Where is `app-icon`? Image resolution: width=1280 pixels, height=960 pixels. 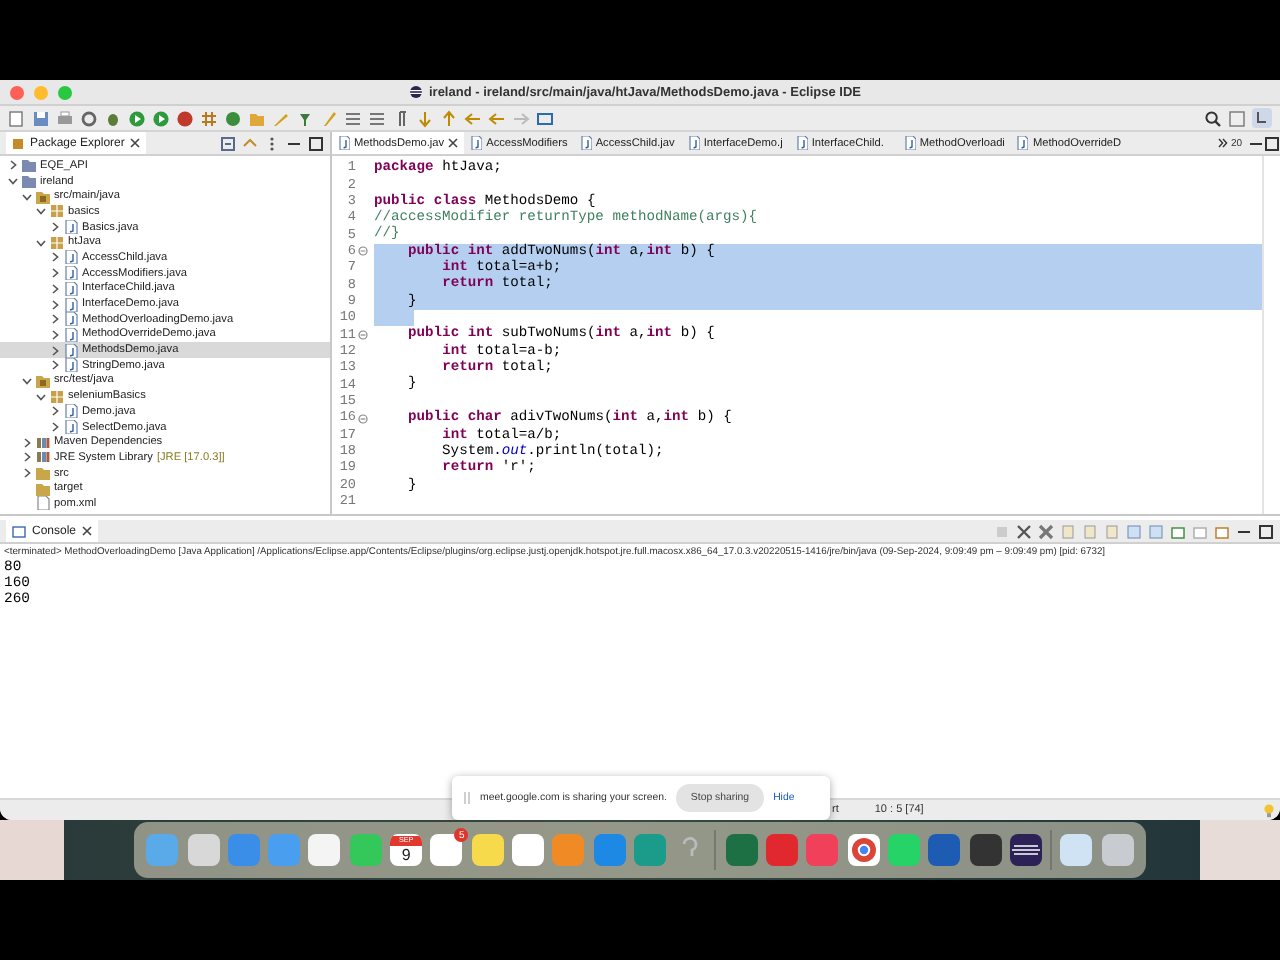
app-icon is located at coordinates (416, 92).